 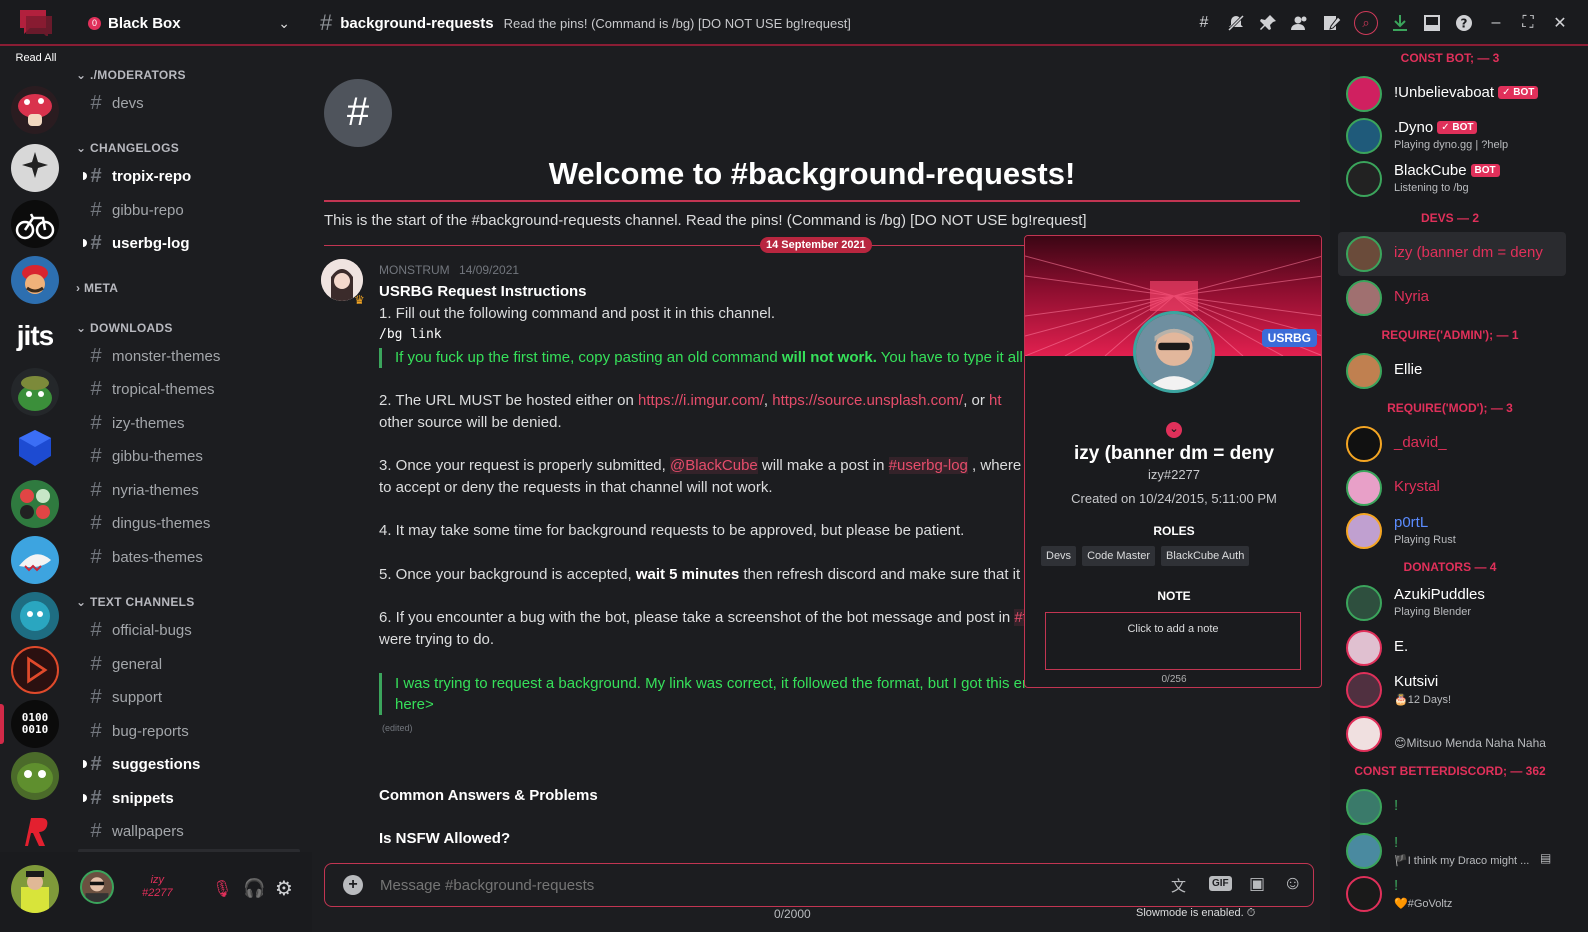 I want to click on server-icon-tropix, so click(x=35, y=168).